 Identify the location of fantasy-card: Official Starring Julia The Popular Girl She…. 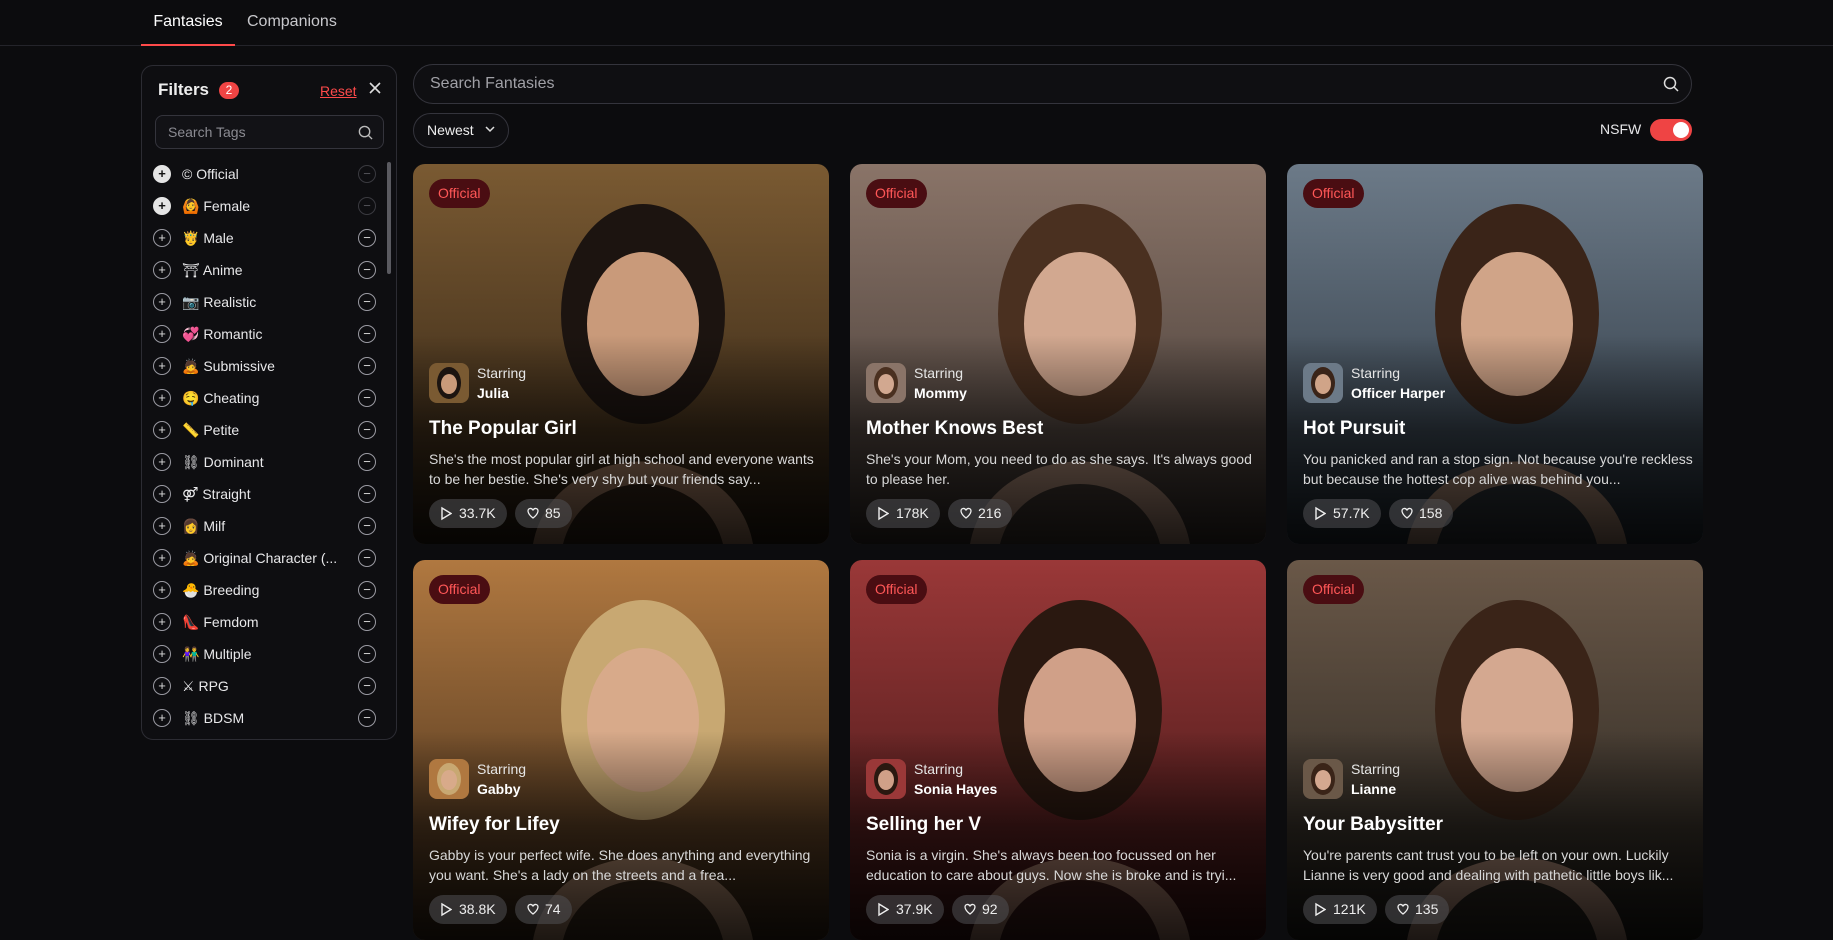
(621, 354).